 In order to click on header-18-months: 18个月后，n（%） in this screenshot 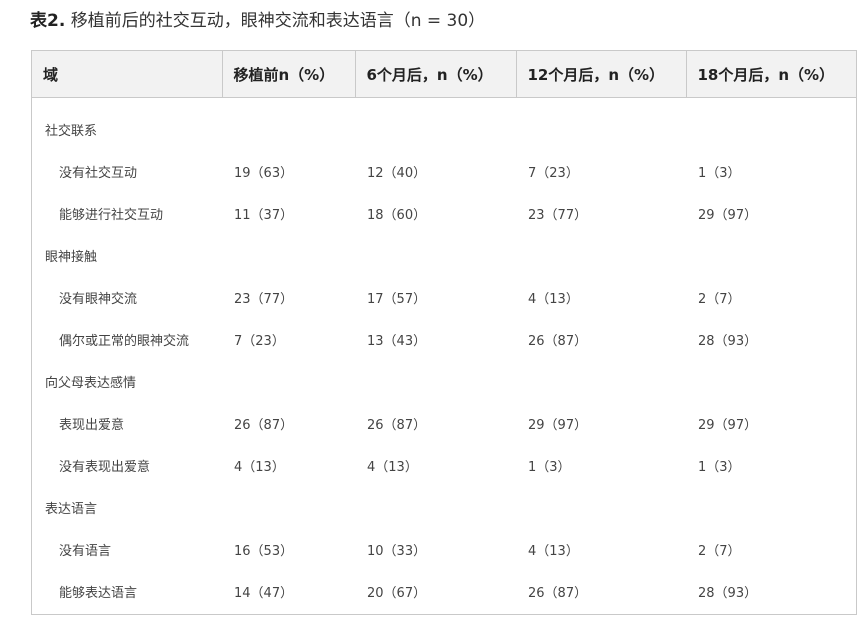, I will do `click(771, 74)`.